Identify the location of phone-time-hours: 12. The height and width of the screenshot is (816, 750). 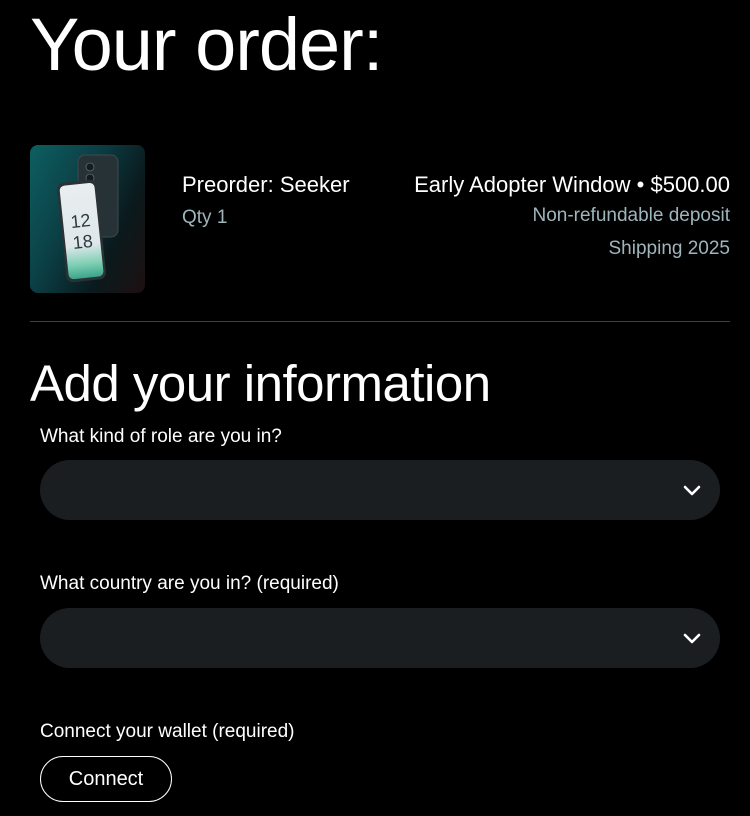
(81, 221).